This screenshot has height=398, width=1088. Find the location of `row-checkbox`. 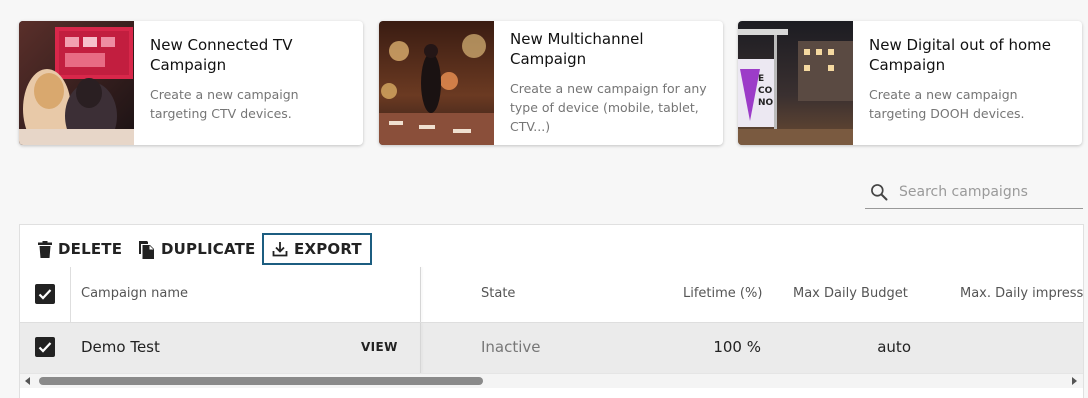

row-checkbox is located at coordinates (45, 347).